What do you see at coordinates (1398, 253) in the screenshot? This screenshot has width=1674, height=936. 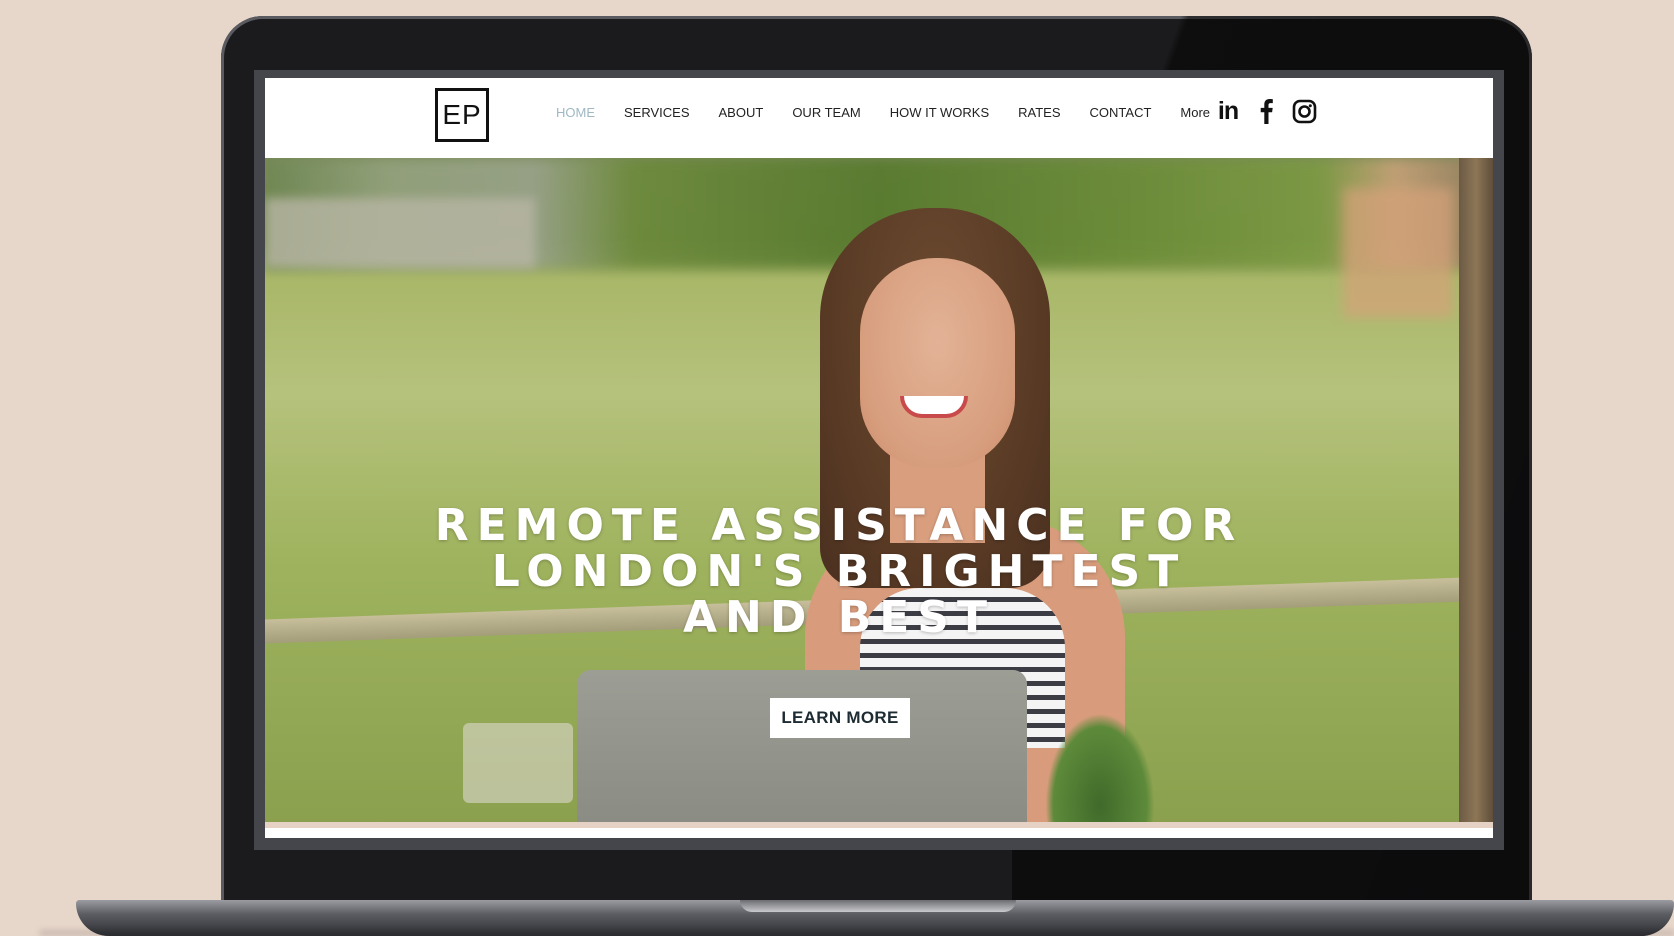 I see `hero-background-roof` at bounding box center [1398, 253].